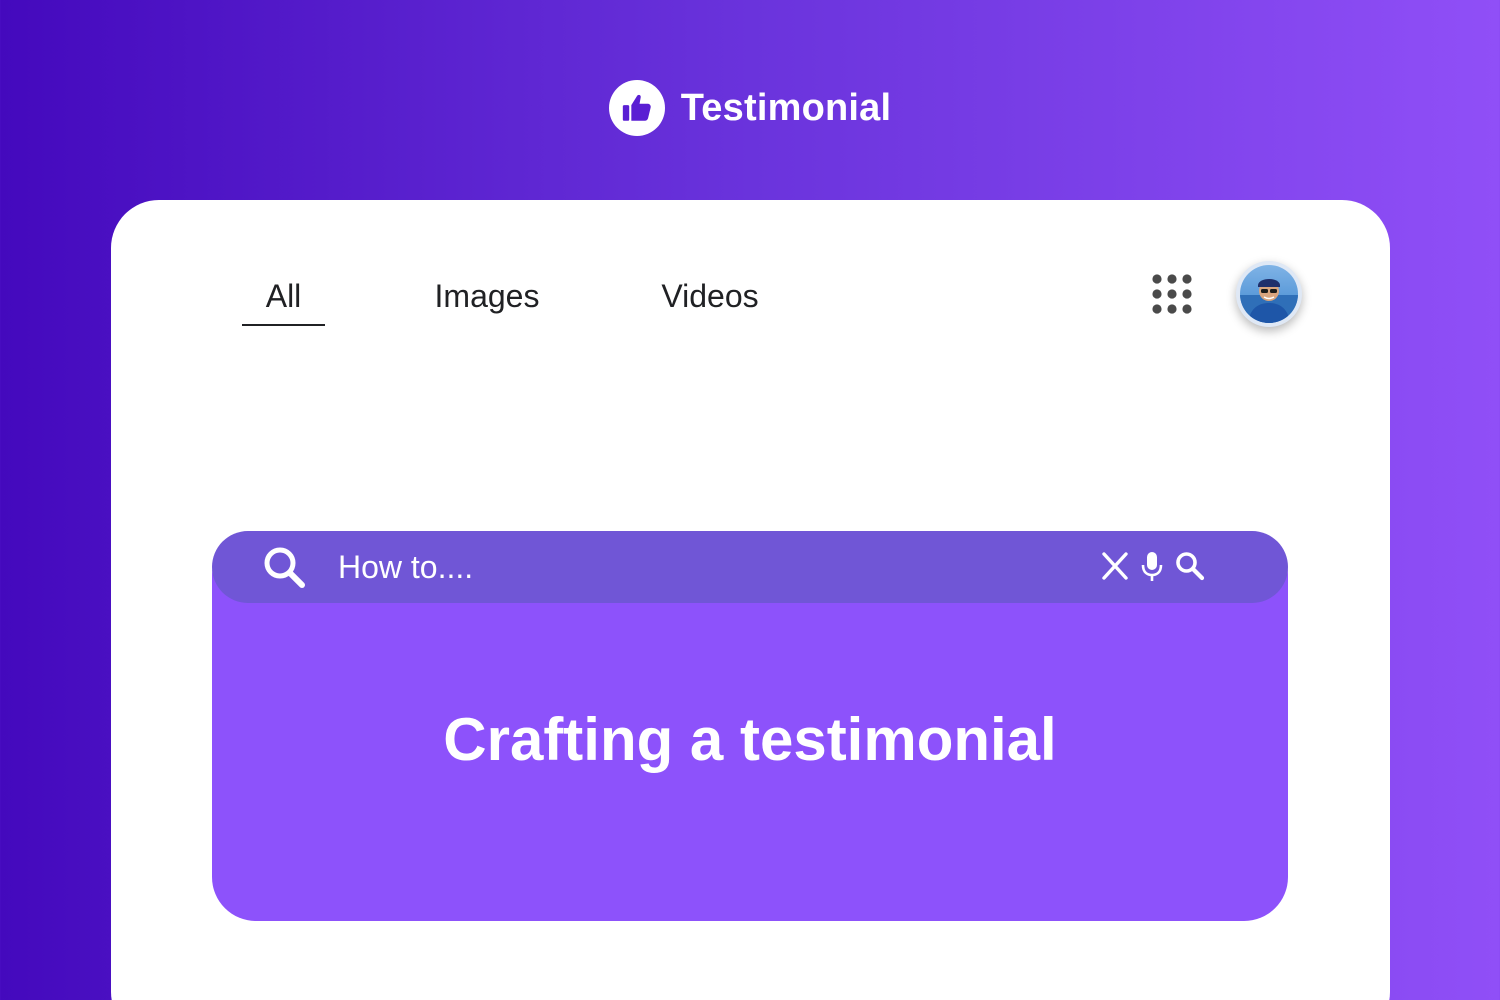  What do you see at coordinates (1172, 294) in the screenshot?
I see `apps-grid-icon` at bounding box center [1172, 294].